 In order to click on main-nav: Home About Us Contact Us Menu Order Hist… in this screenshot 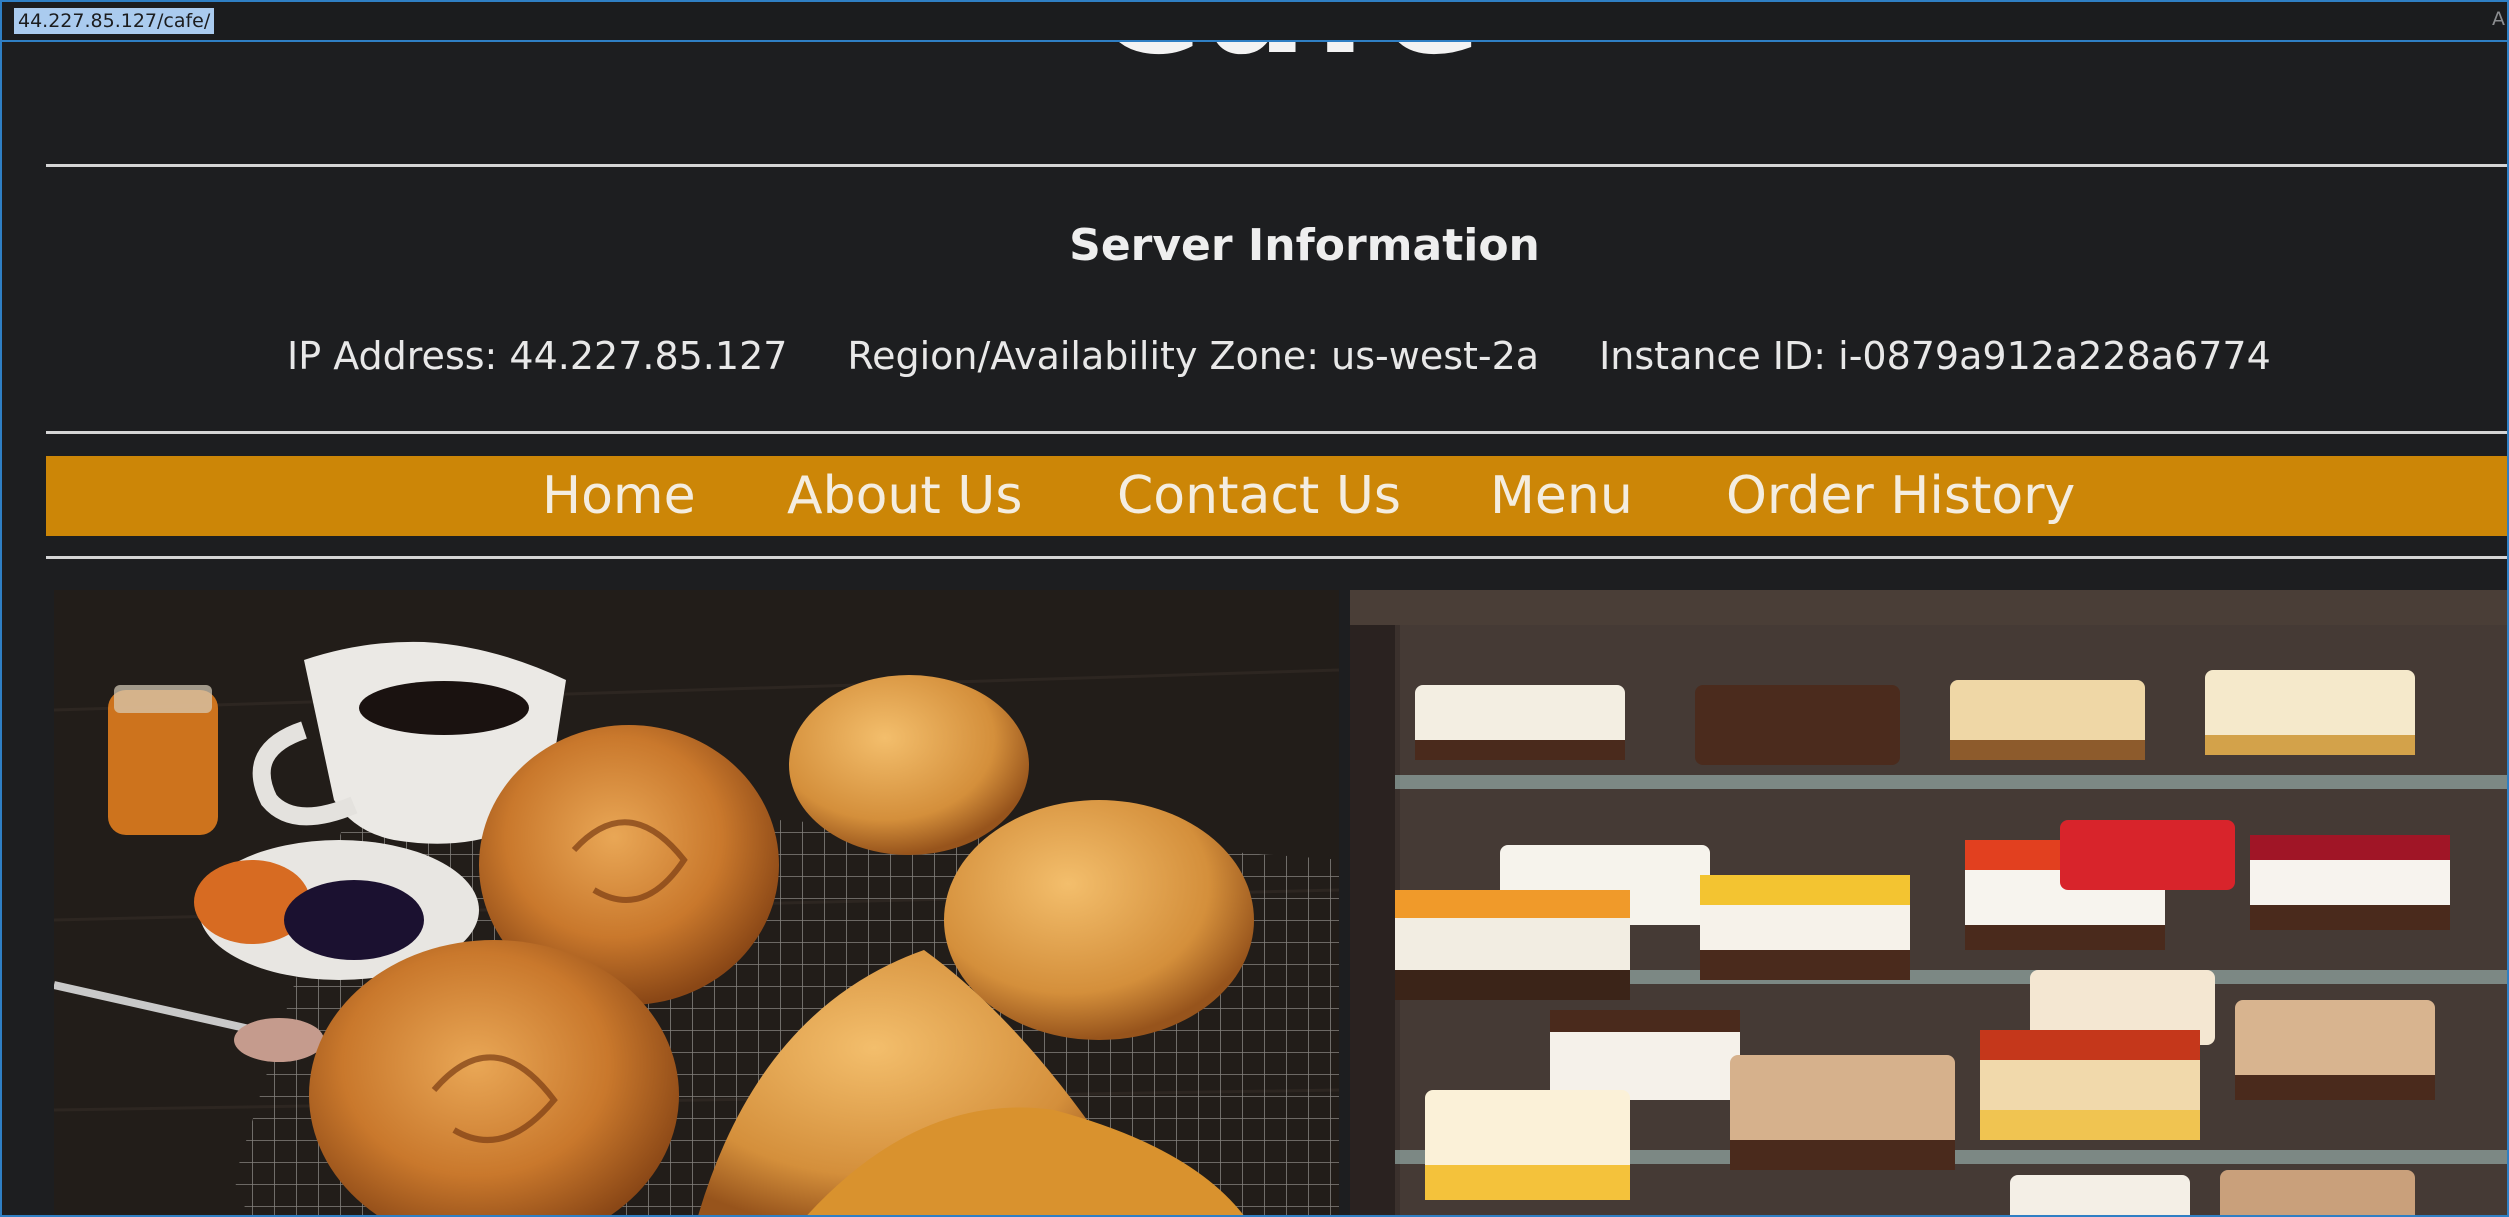, I will do `click(1276, 496)`.